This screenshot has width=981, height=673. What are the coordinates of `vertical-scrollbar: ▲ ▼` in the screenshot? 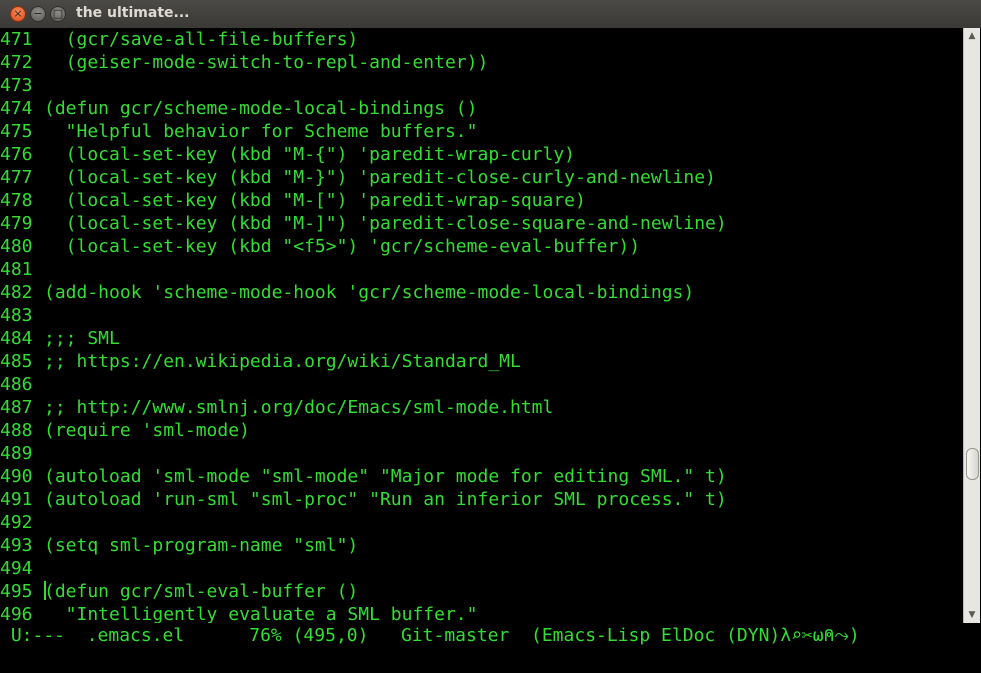 It's located at (971, 325).